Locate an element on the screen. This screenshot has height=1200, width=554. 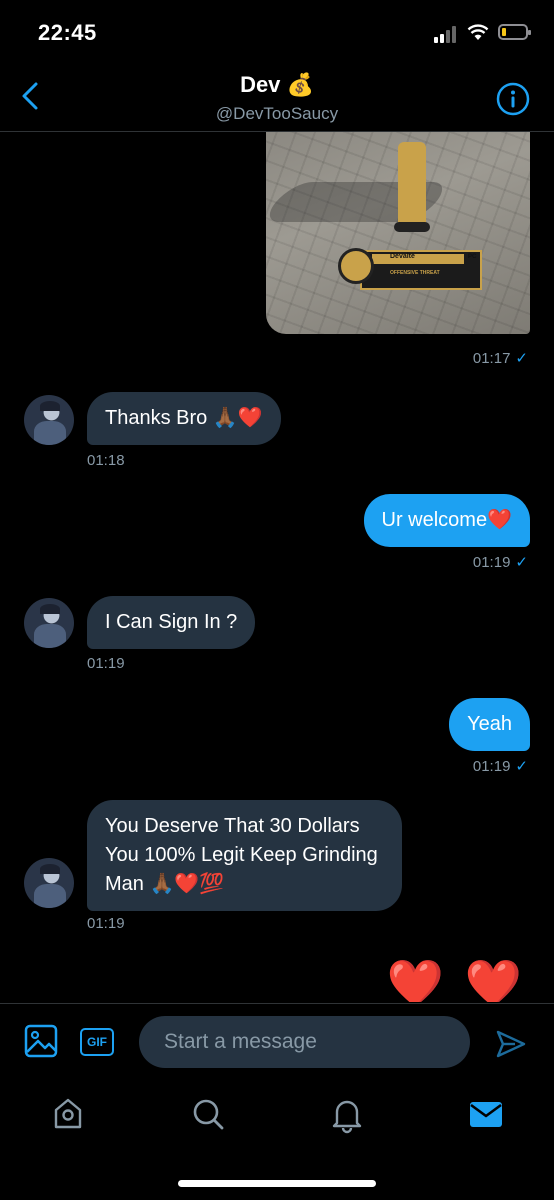
home-icon is located at coordinates (68, 1114).